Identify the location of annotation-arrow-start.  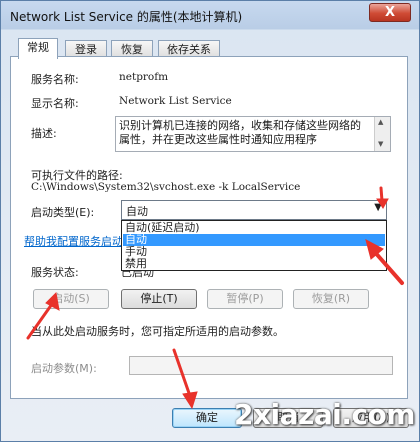
(40, 321).